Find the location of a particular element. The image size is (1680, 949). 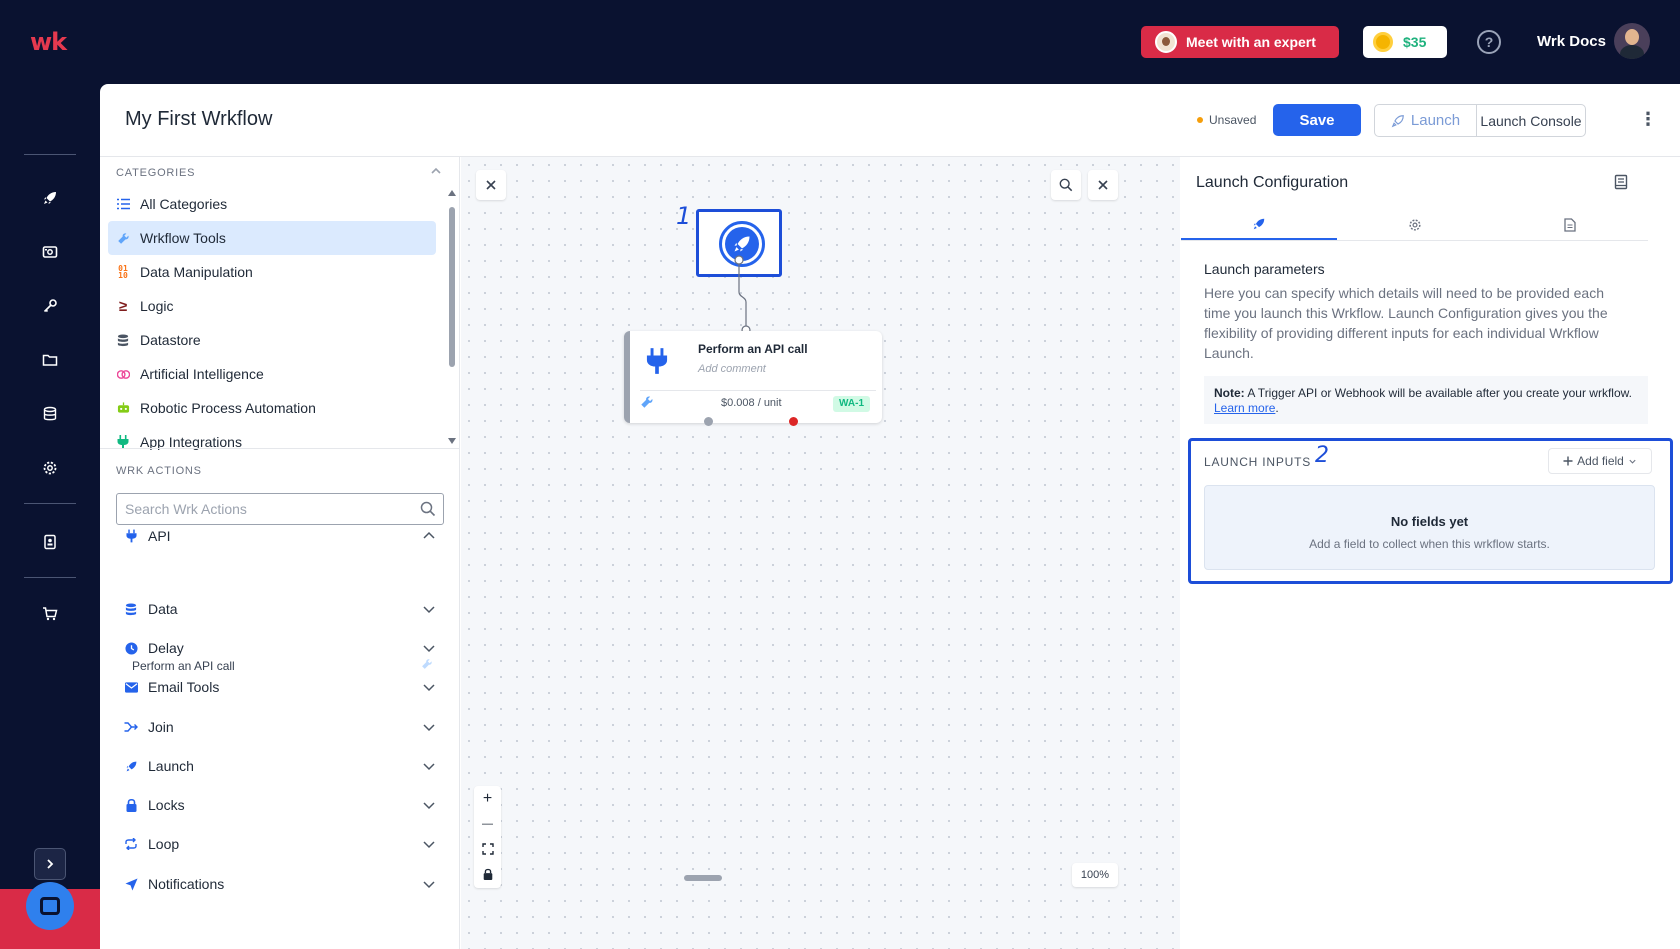

launch-params-title: Launch parameters is located at coordinates (1264, 269).